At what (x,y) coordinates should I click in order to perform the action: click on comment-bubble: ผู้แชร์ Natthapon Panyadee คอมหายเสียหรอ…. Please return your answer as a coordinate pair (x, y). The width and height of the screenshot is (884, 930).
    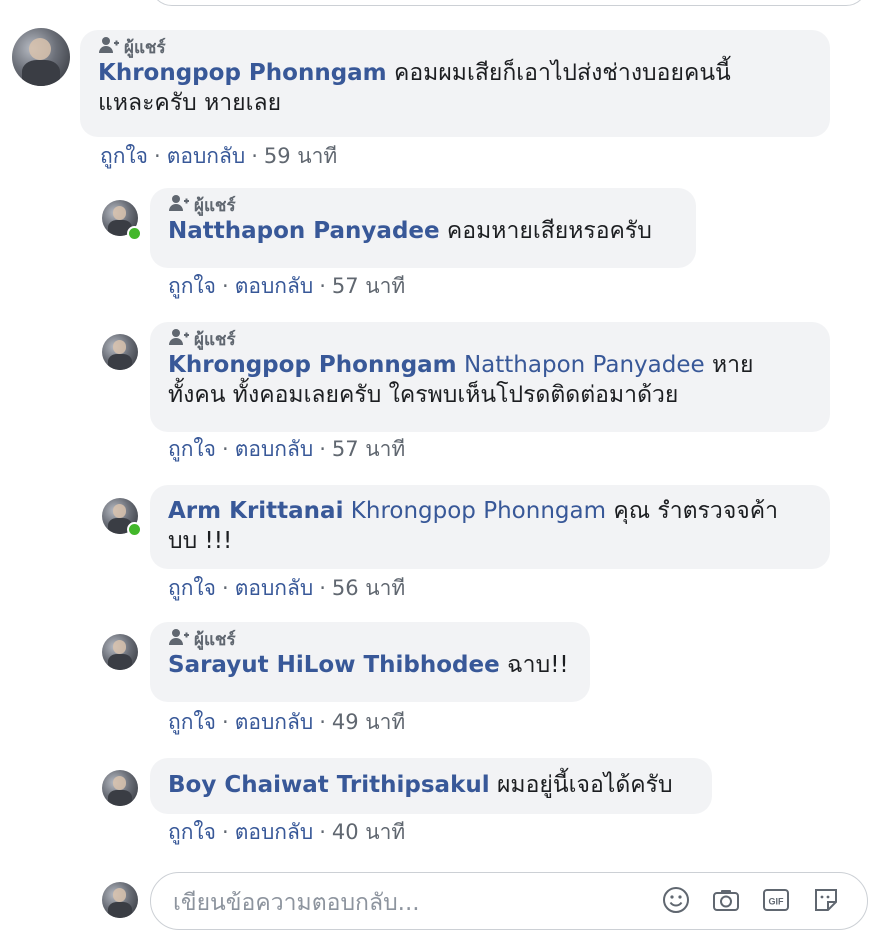
    Looking at the image, I should click on (423, 228).